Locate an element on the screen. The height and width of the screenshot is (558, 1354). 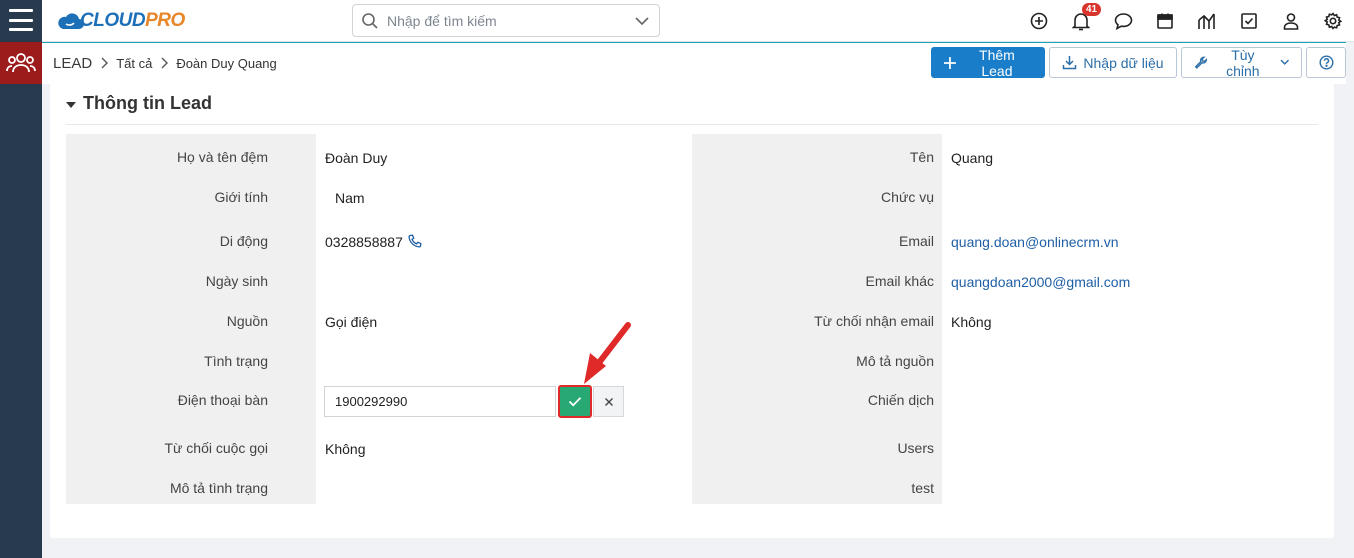
page-scrollbar is located at coordinates (1350, 300).